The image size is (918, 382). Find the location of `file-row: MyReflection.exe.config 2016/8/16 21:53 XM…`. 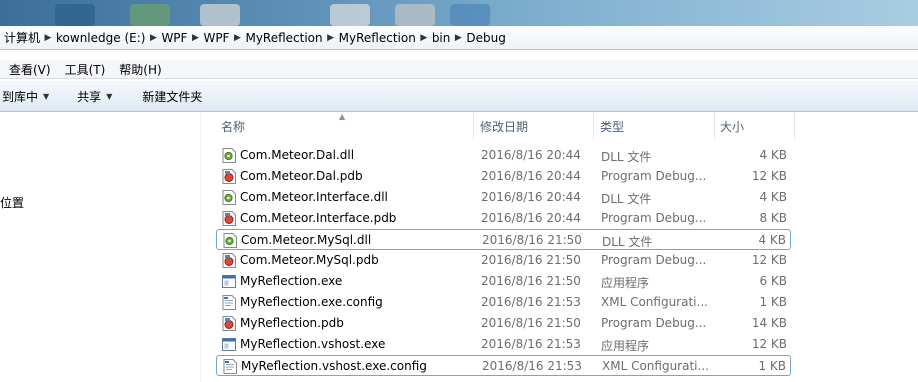

file-row: MyReflection.exe.config 2016/8/16 21:53 XM… is located at coordinates (503, 302).